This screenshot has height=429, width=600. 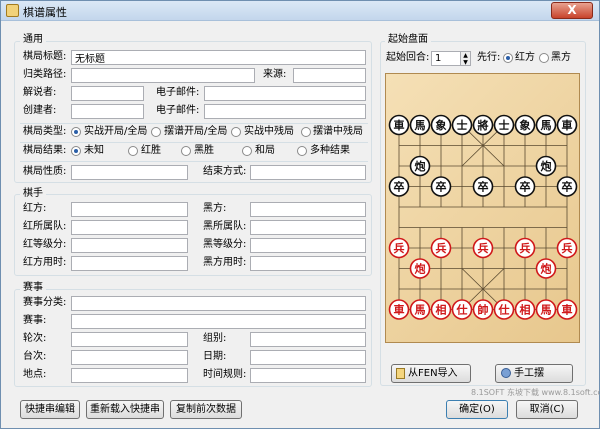 I want to click on first-red-radio, so click(x=508, y=58).